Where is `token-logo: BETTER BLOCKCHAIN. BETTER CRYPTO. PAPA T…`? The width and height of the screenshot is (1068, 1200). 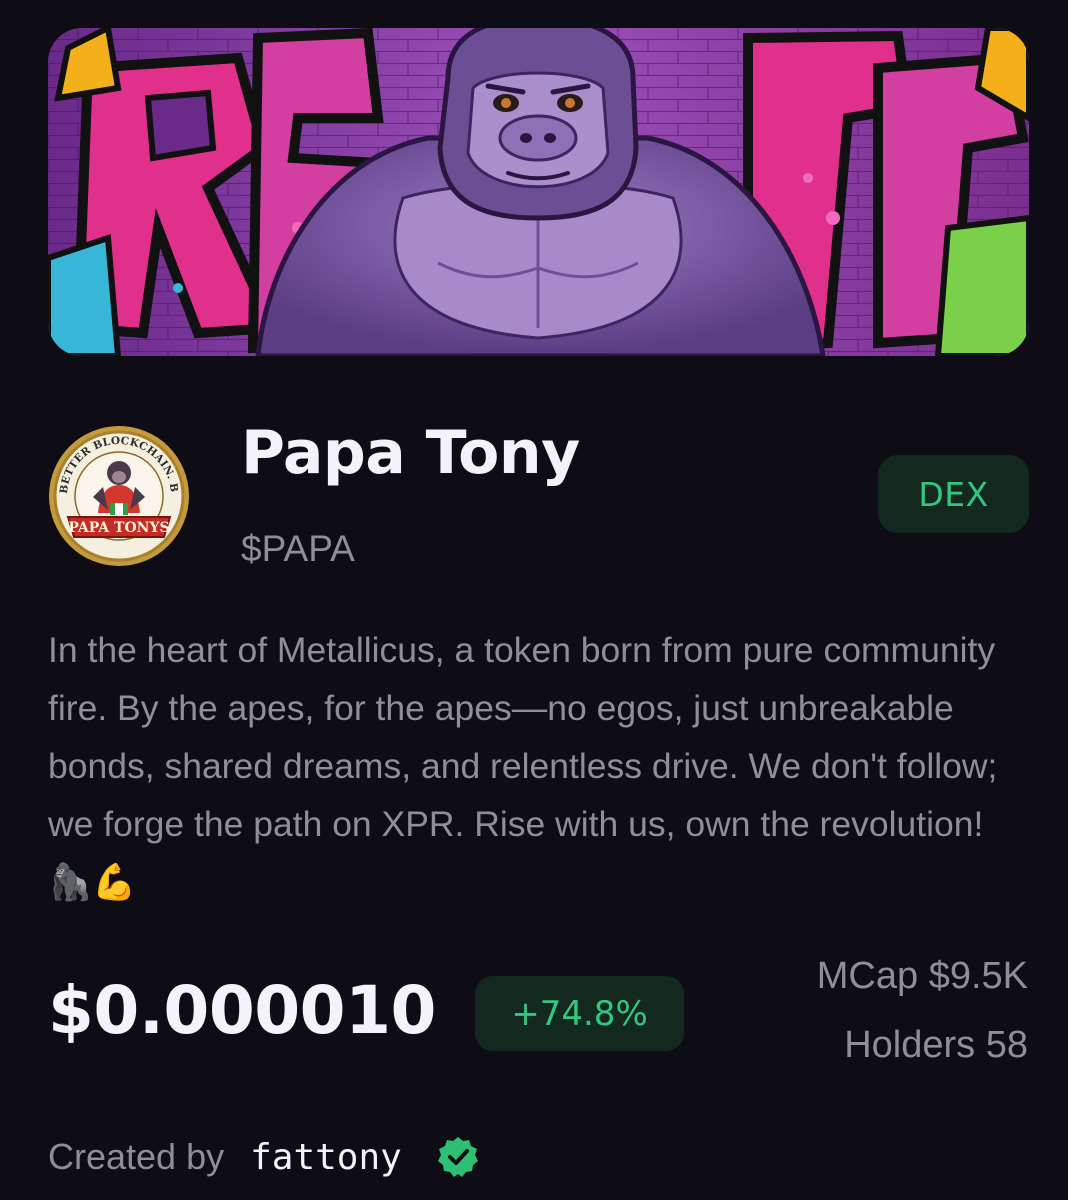
token-logo: BETTER BLOCKCHAIN. BETTER CRYPTO. PAPA T… is located at coordinates (116, 491).